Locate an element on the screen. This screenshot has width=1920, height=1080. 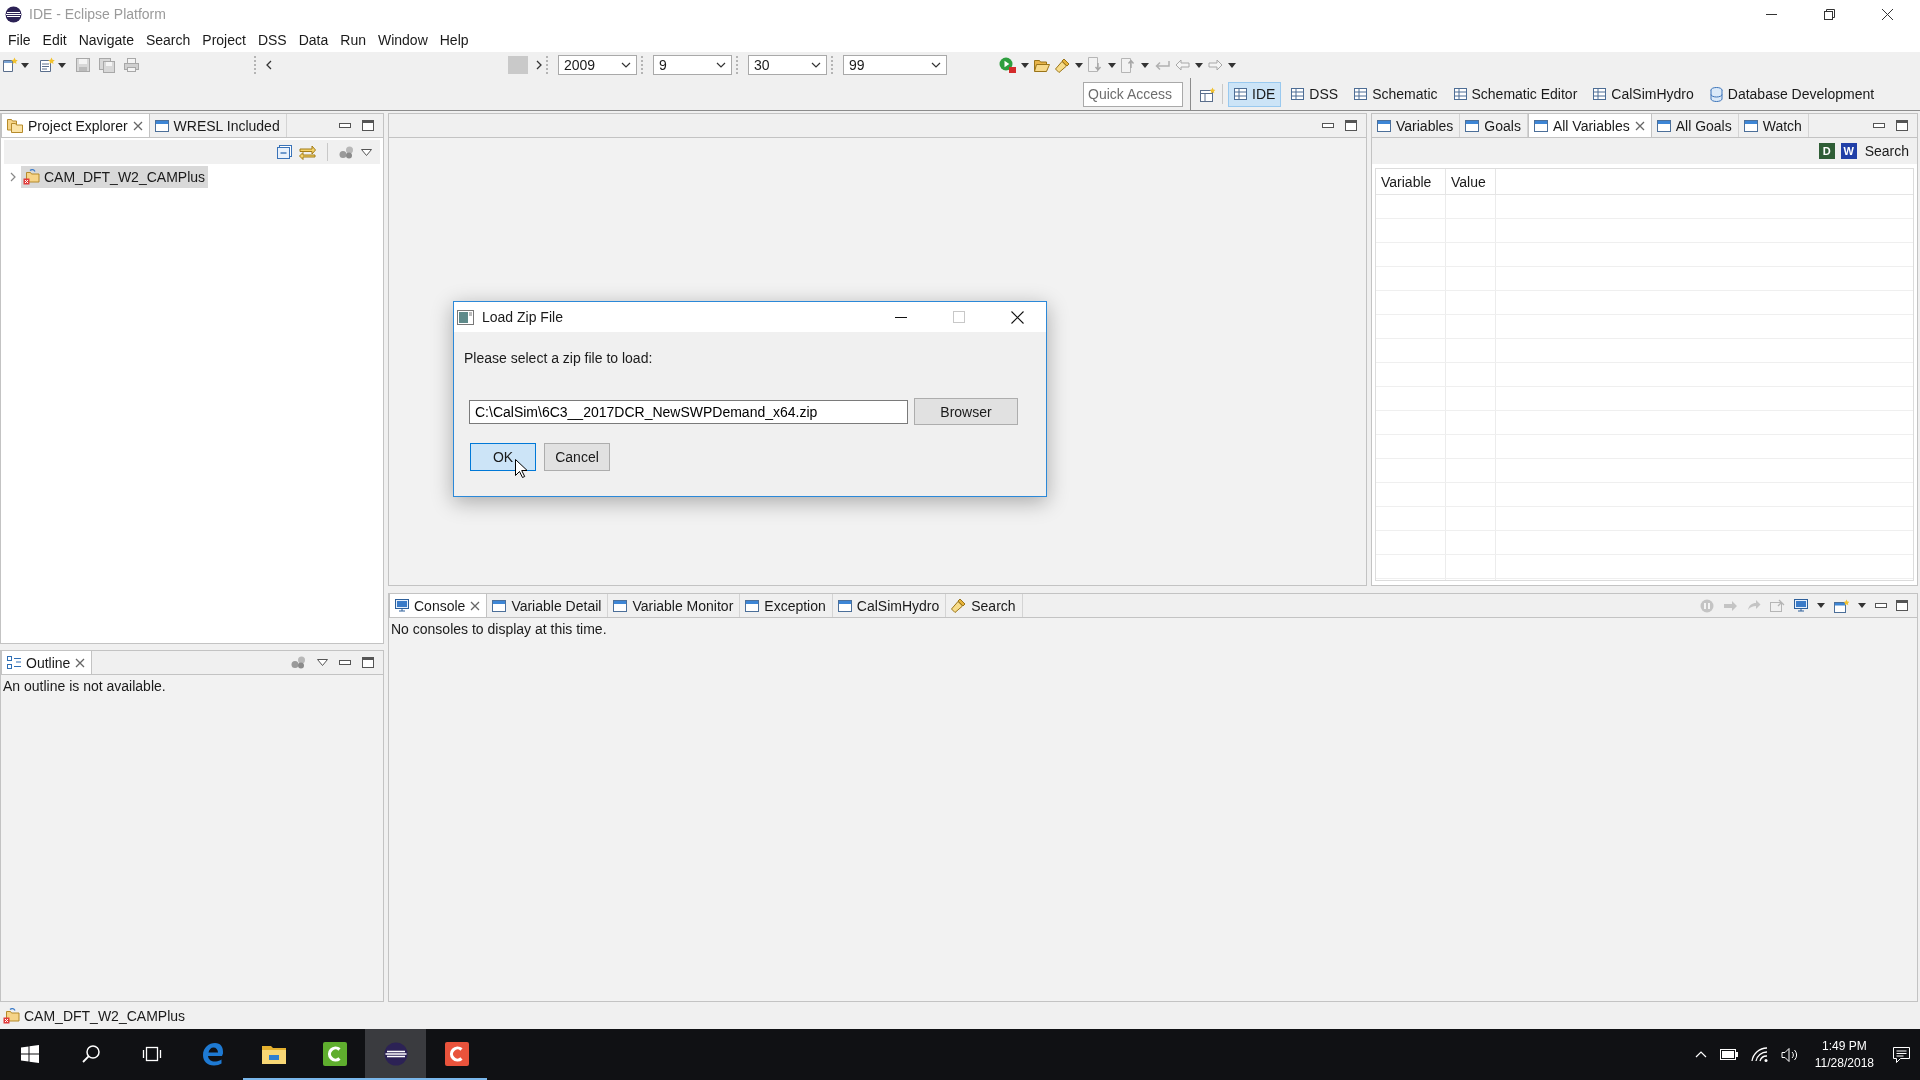
menu-item: Search is located at coordinates (168, 40).